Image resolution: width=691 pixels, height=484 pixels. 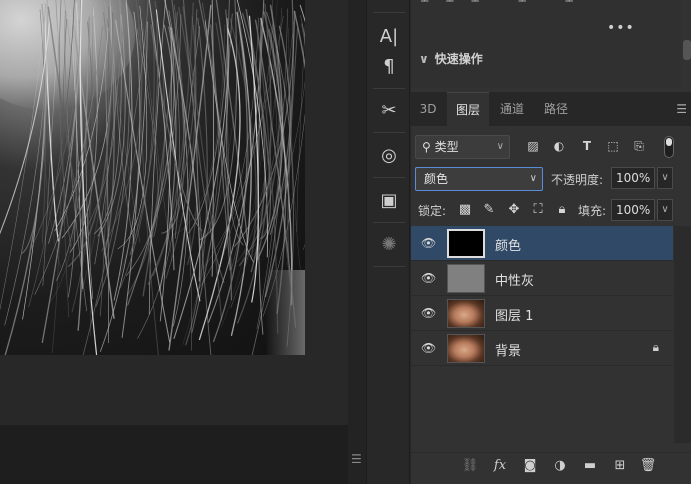 What do you see at coordinates (592, 211) in the screenshot?
I see `fill-label: 填充:` at bounding box center [592, 211].